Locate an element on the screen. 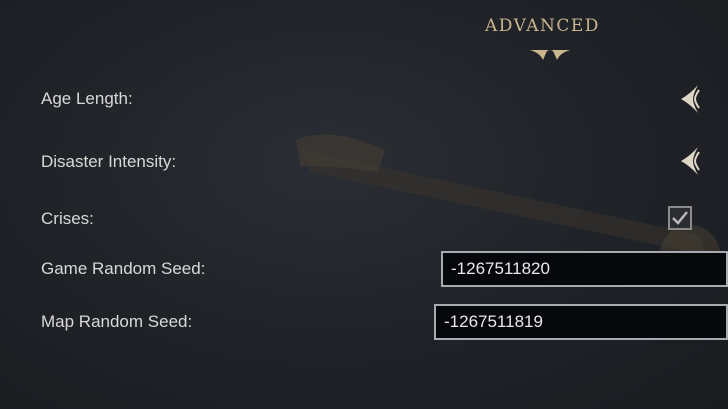  disaster-intensity-label: Disaster Intensity: is located at coordinates (109, 161).